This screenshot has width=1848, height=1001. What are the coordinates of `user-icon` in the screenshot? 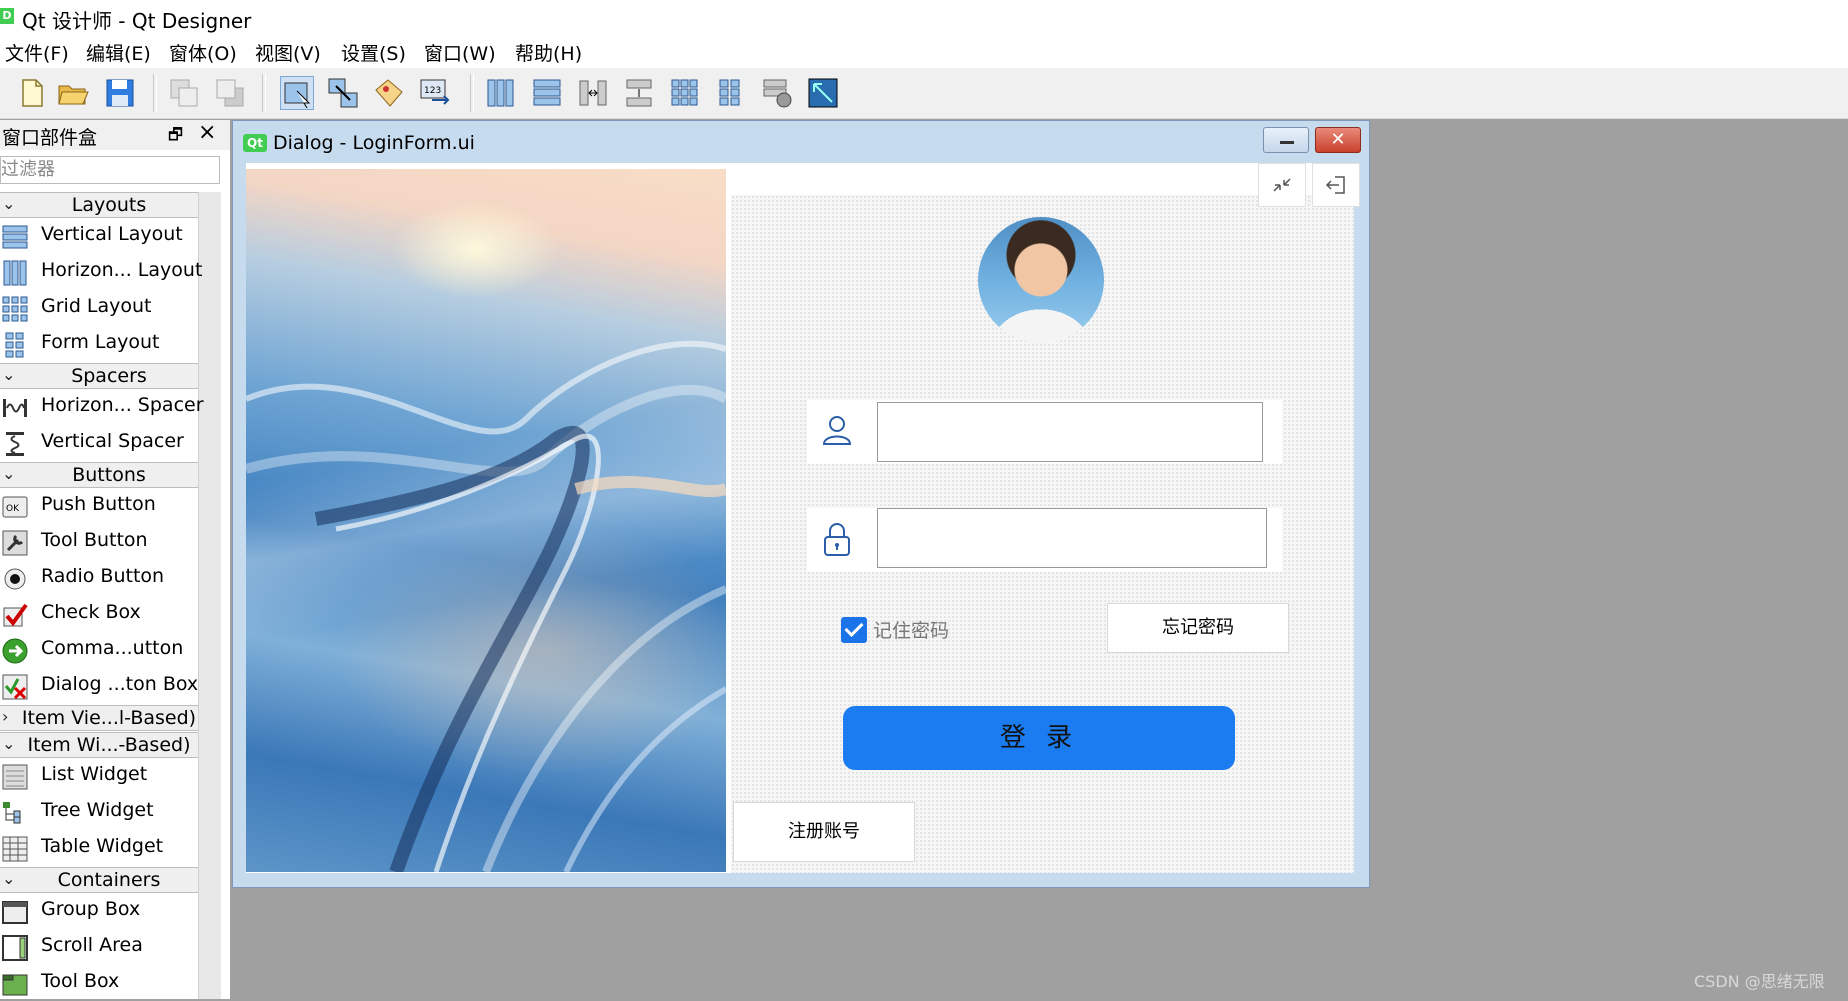 It's located at (837, 430).